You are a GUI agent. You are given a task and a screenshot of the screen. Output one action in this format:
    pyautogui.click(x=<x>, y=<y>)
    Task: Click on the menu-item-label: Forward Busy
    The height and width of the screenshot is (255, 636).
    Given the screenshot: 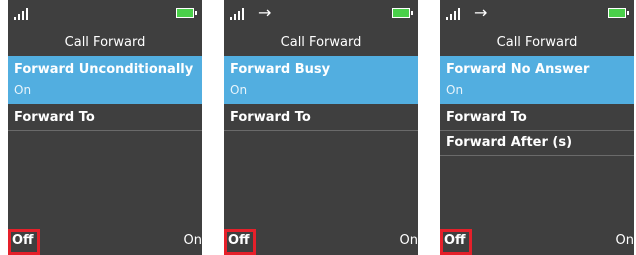 What is the action you would take?
    pyautogui.click(x=280, y=69)
    